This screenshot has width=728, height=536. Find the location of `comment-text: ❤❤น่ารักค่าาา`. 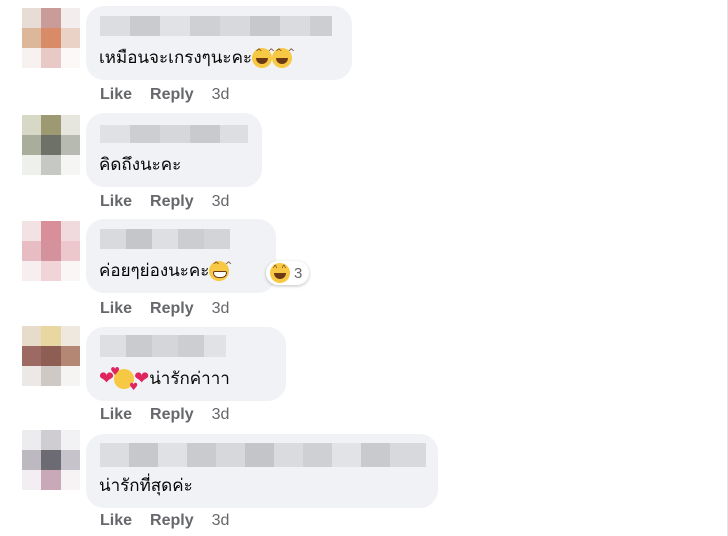

comment-text: ❤❤น่ารักค่าาา is located at coordinates (164, 379).